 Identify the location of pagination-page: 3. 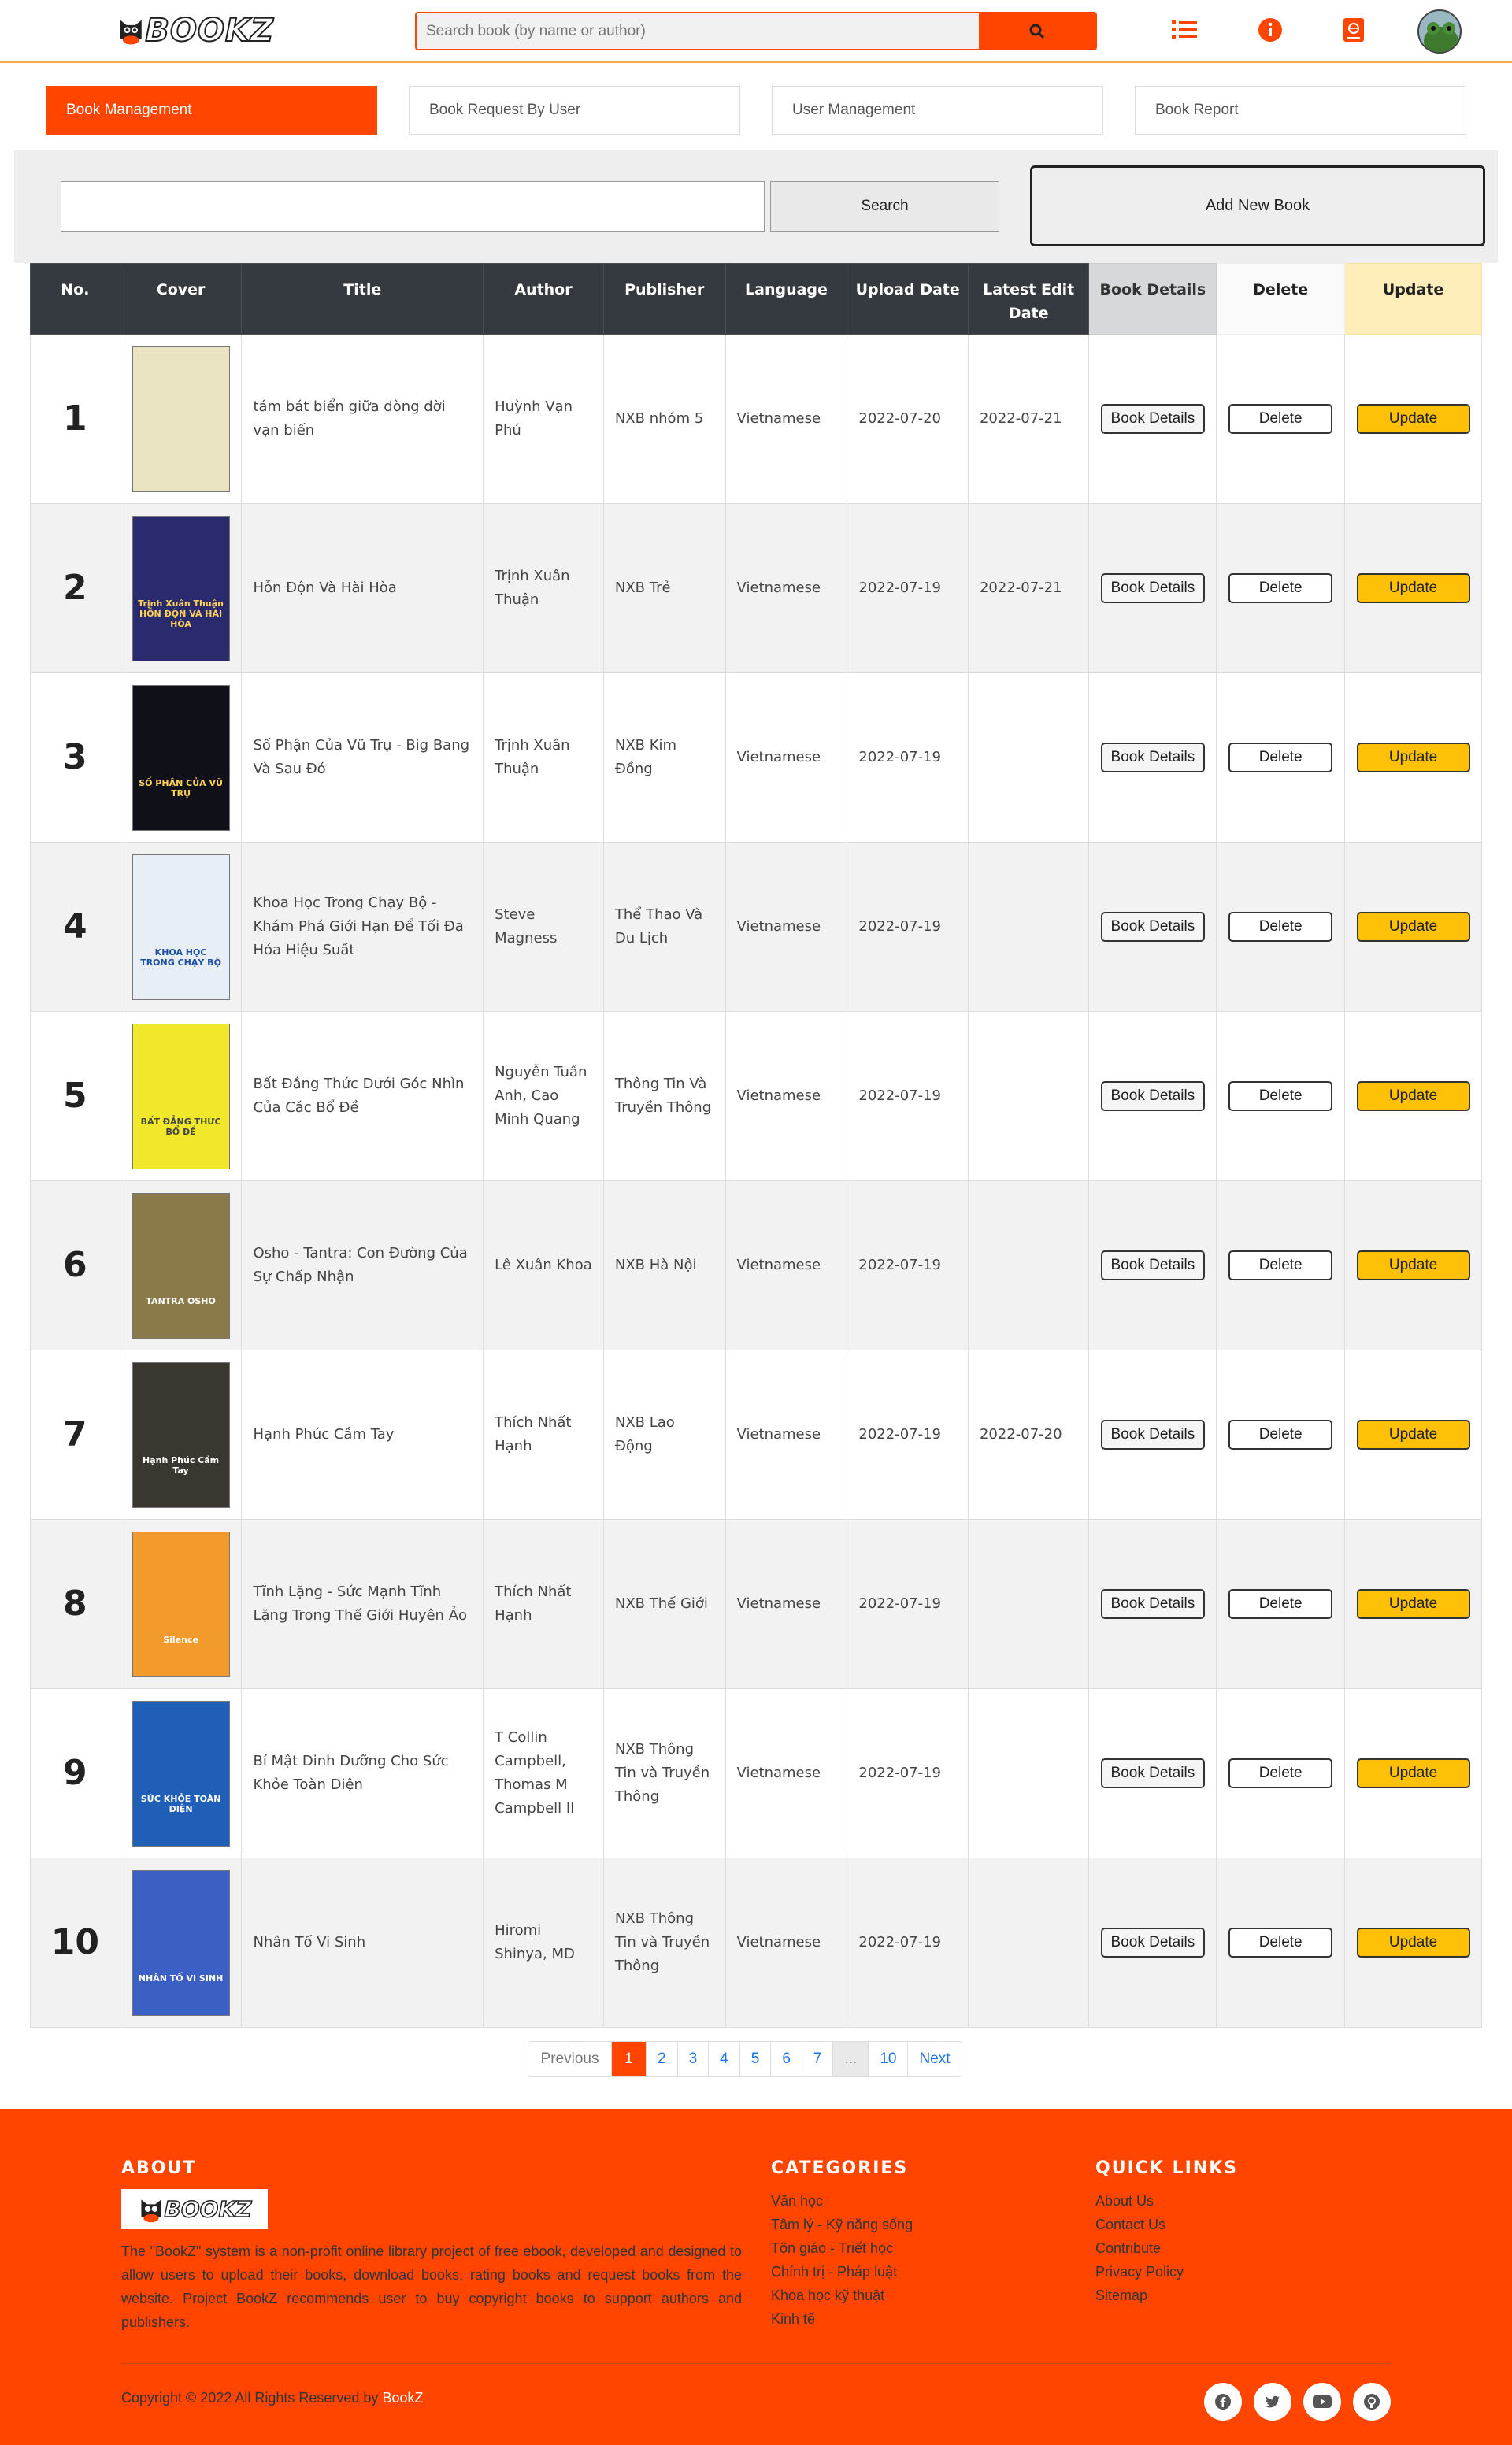
(693, 2059).